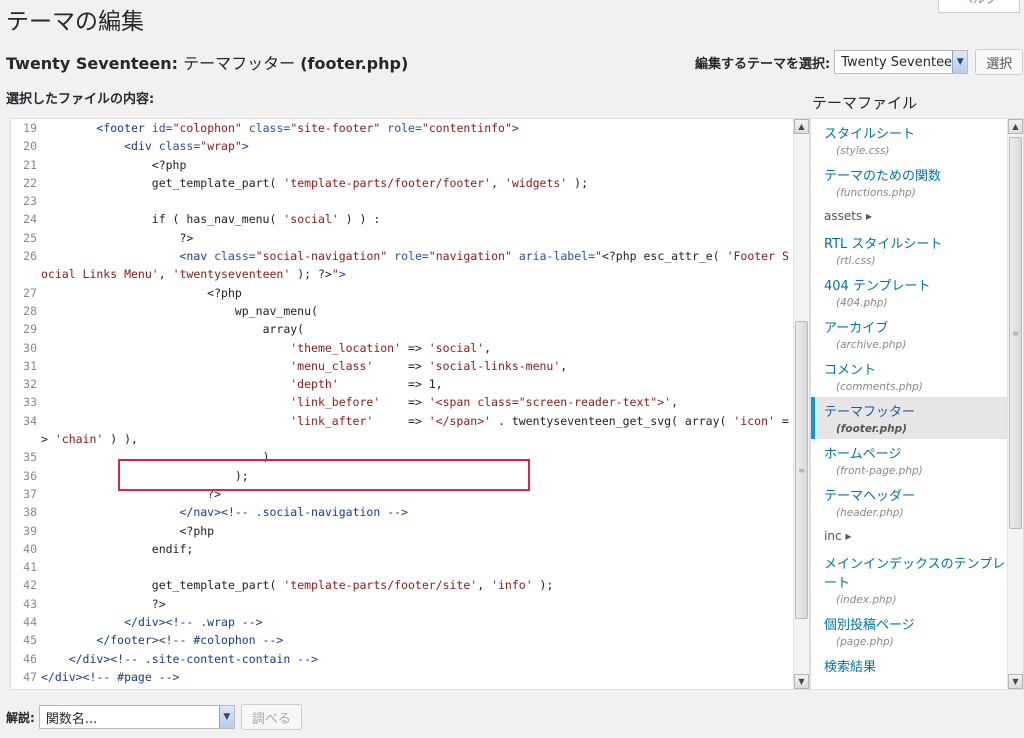 Image resolution: width=1024 pixels, height=738 pixels. What do you see at coordinates (239, 63) in the screenshot?
I see `file-title: テーマフッター` at bounding box center [239, 63].